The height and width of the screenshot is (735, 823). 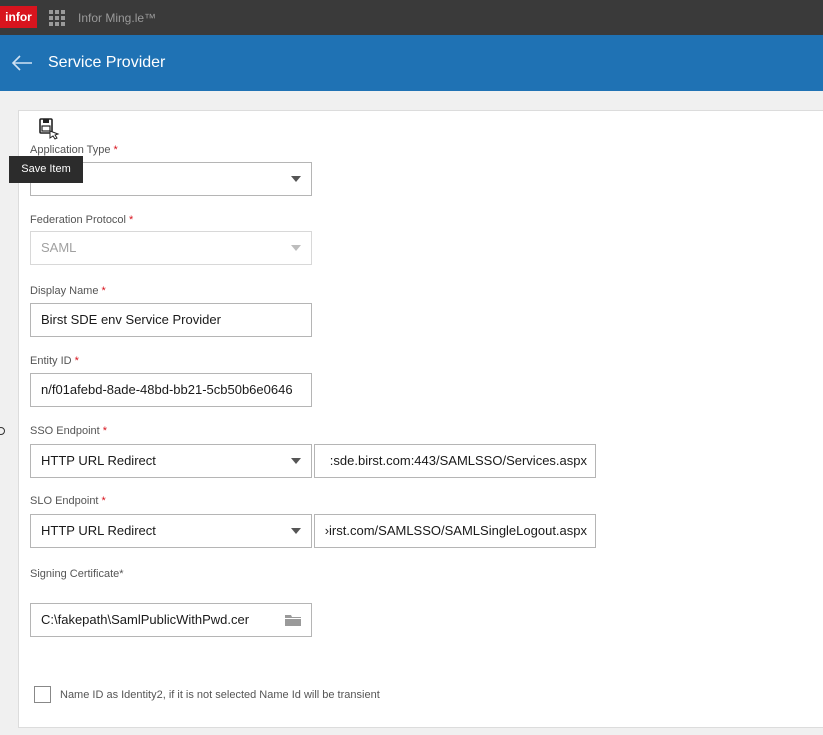 I want to click on folder-icon, so click(x=293, y=620).